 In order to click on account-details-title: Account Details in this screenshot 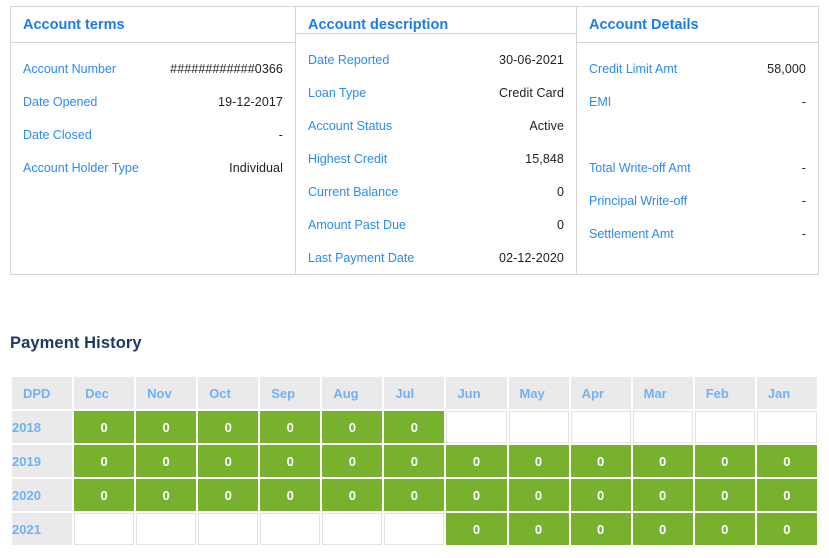, I will do `click(697, 25)`.